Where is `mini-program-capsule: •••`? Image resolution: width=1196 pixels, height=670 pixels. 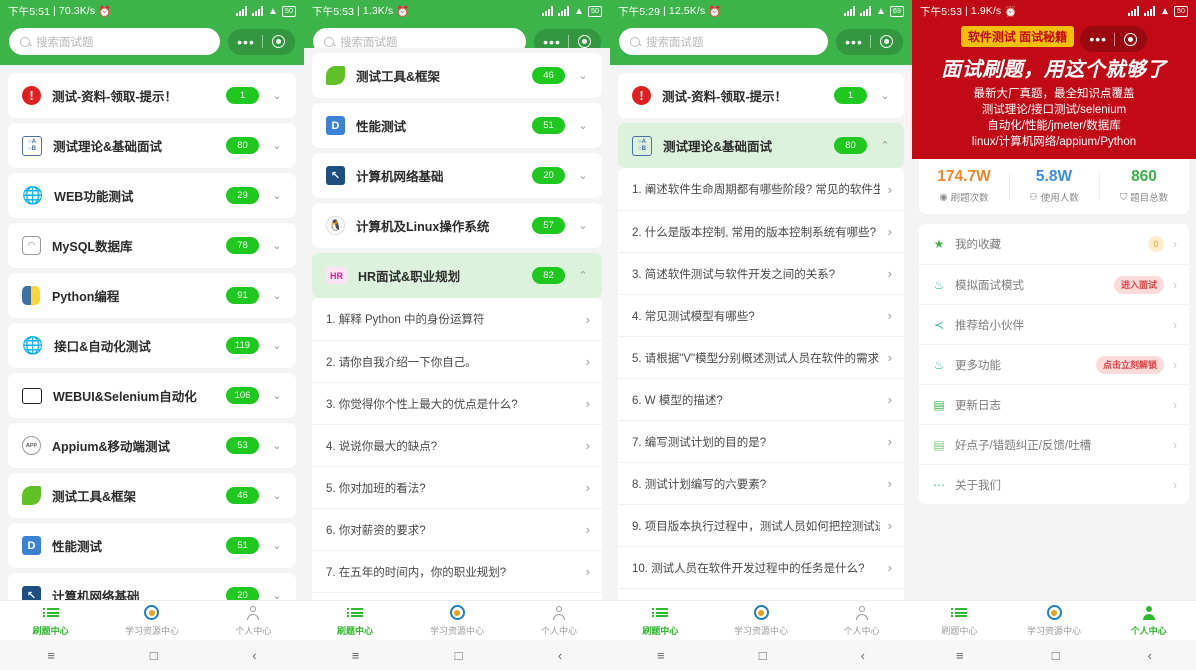 mini-program-capsule: ••• is located at coordinates (1114, 39).